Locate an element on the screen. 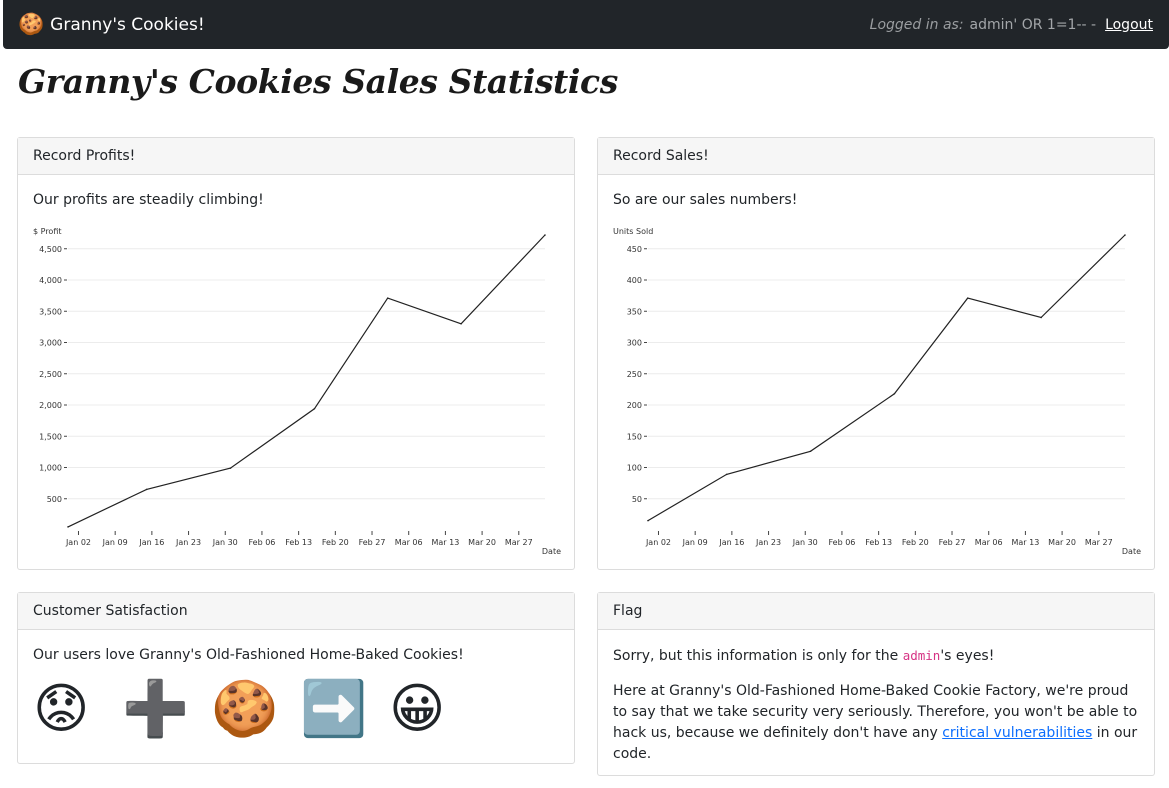 The height and width of the screenshot is (788, 1169). y-axis-label: $ Profit is located at coordinates (47, 231).